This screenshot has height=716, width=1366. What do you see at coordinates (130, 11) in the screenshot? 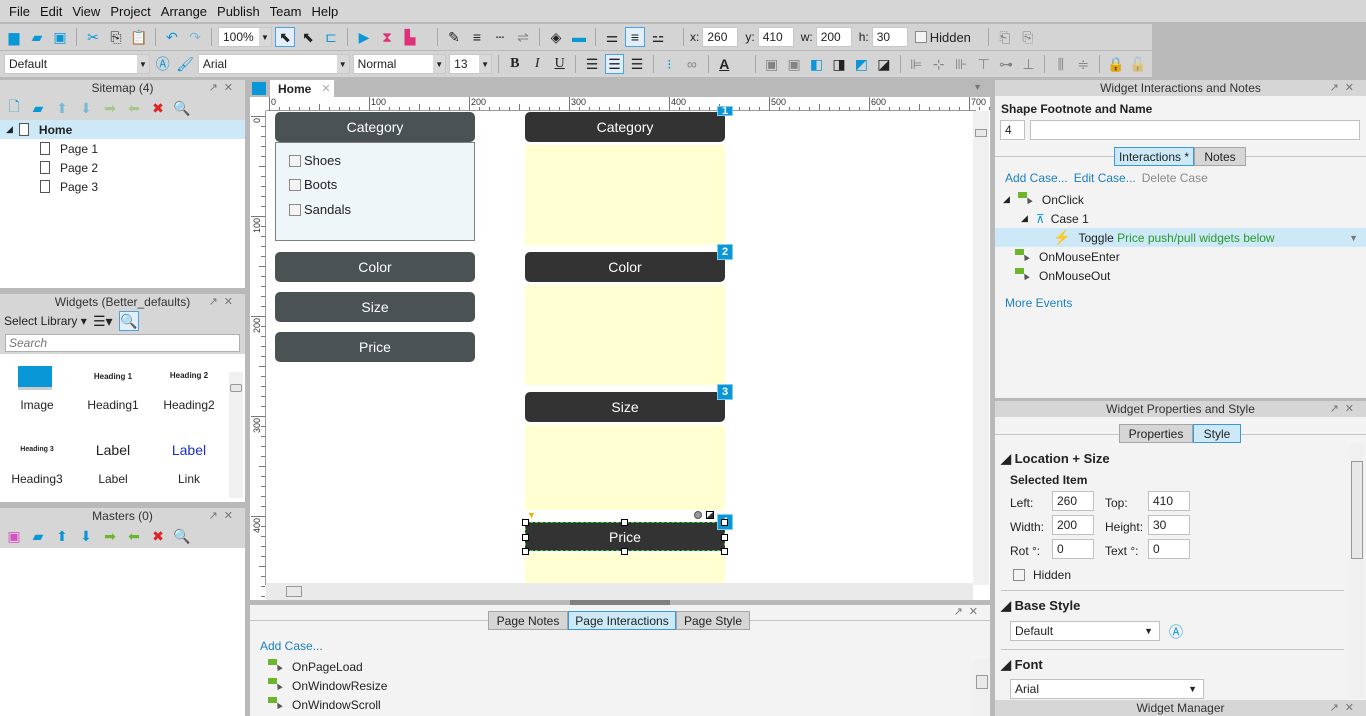
I see `menu-project: Project` at bounding box center [130, 11].